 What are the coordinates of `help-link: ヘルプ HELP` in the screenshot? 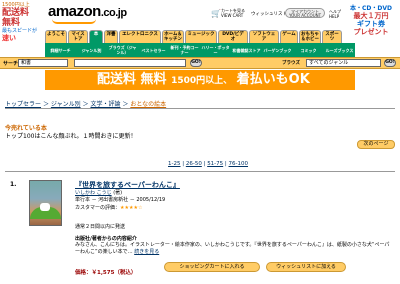 It's located at (335, 14).